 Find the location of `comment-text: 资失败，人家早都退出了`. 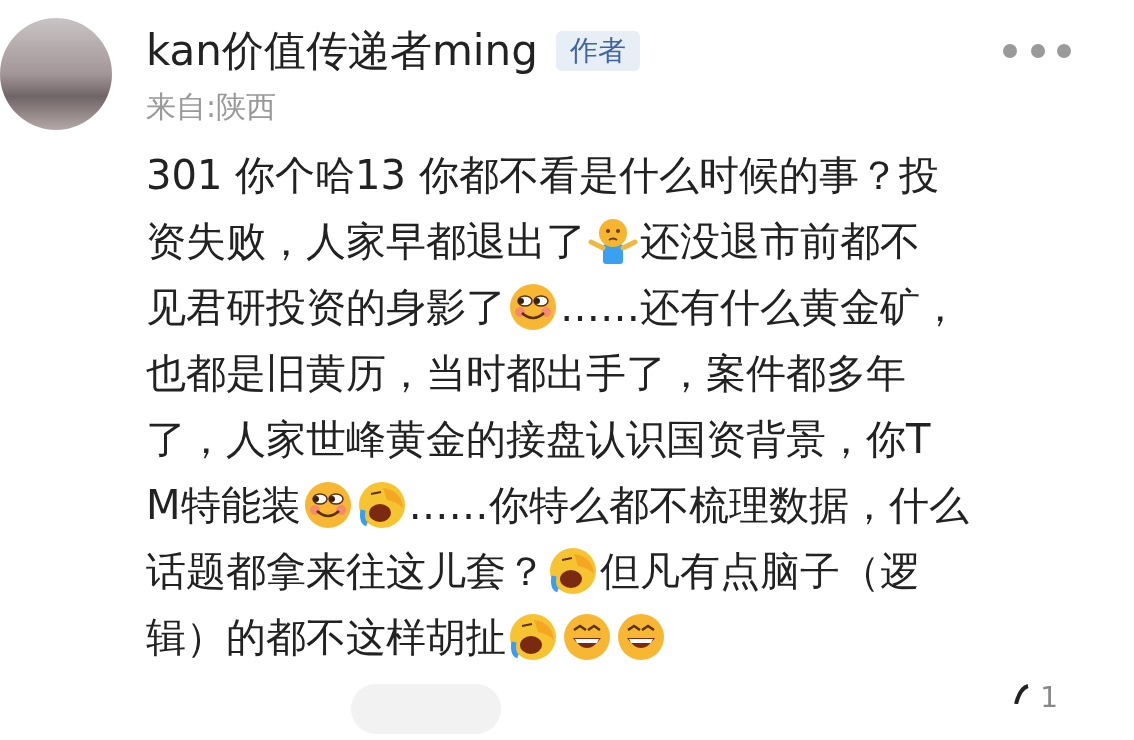

comment-text: 资失败，人家早都退出了 is located at coordinates (366, 242).